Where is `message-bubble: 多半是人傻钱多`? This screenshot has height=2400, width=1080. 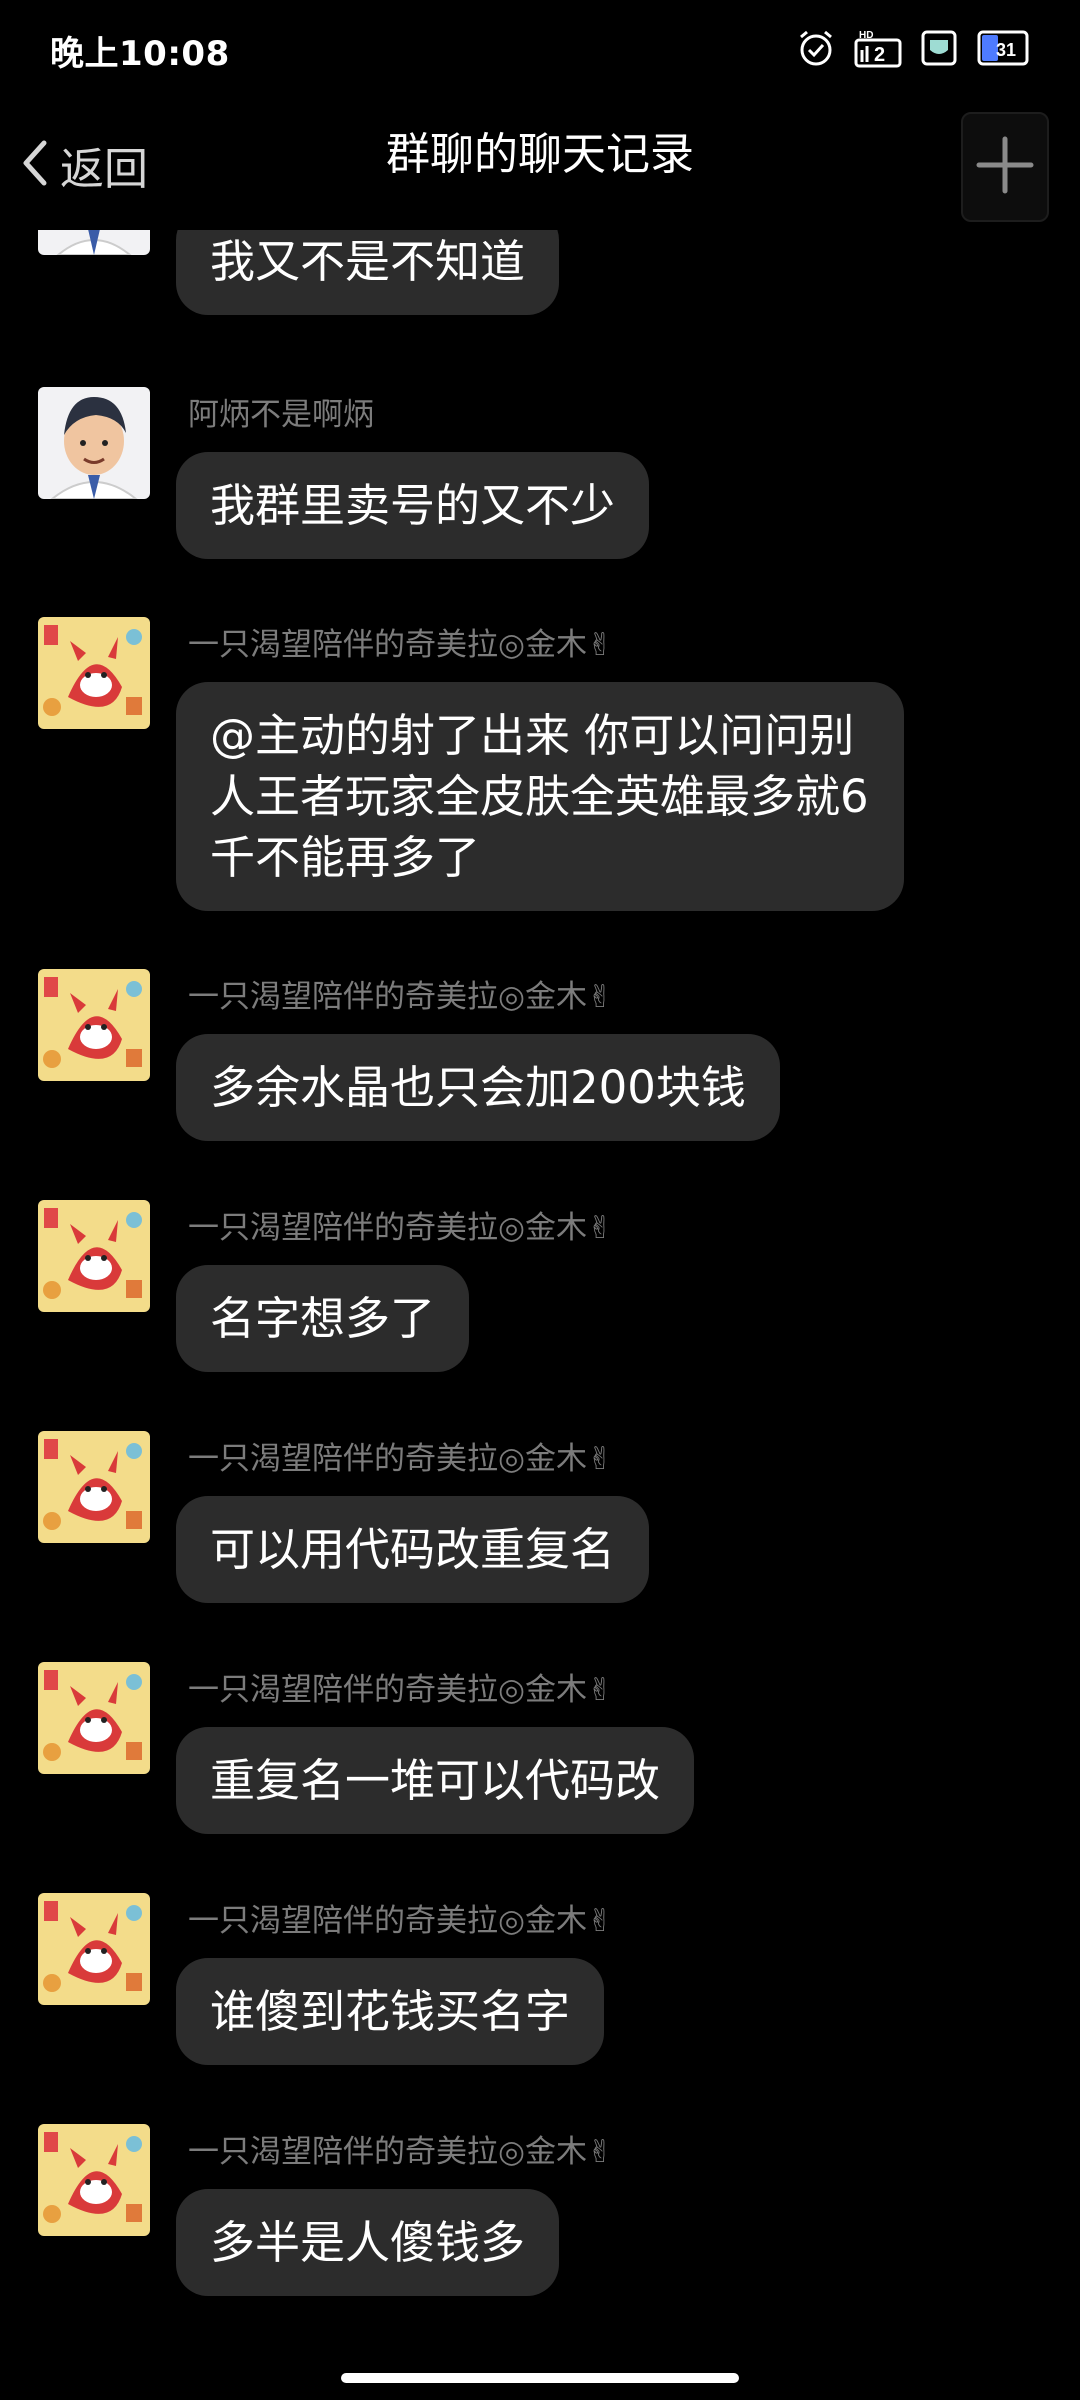
message-bubble: 多半是人傻钱多 is located at coordinates (368, 2242).